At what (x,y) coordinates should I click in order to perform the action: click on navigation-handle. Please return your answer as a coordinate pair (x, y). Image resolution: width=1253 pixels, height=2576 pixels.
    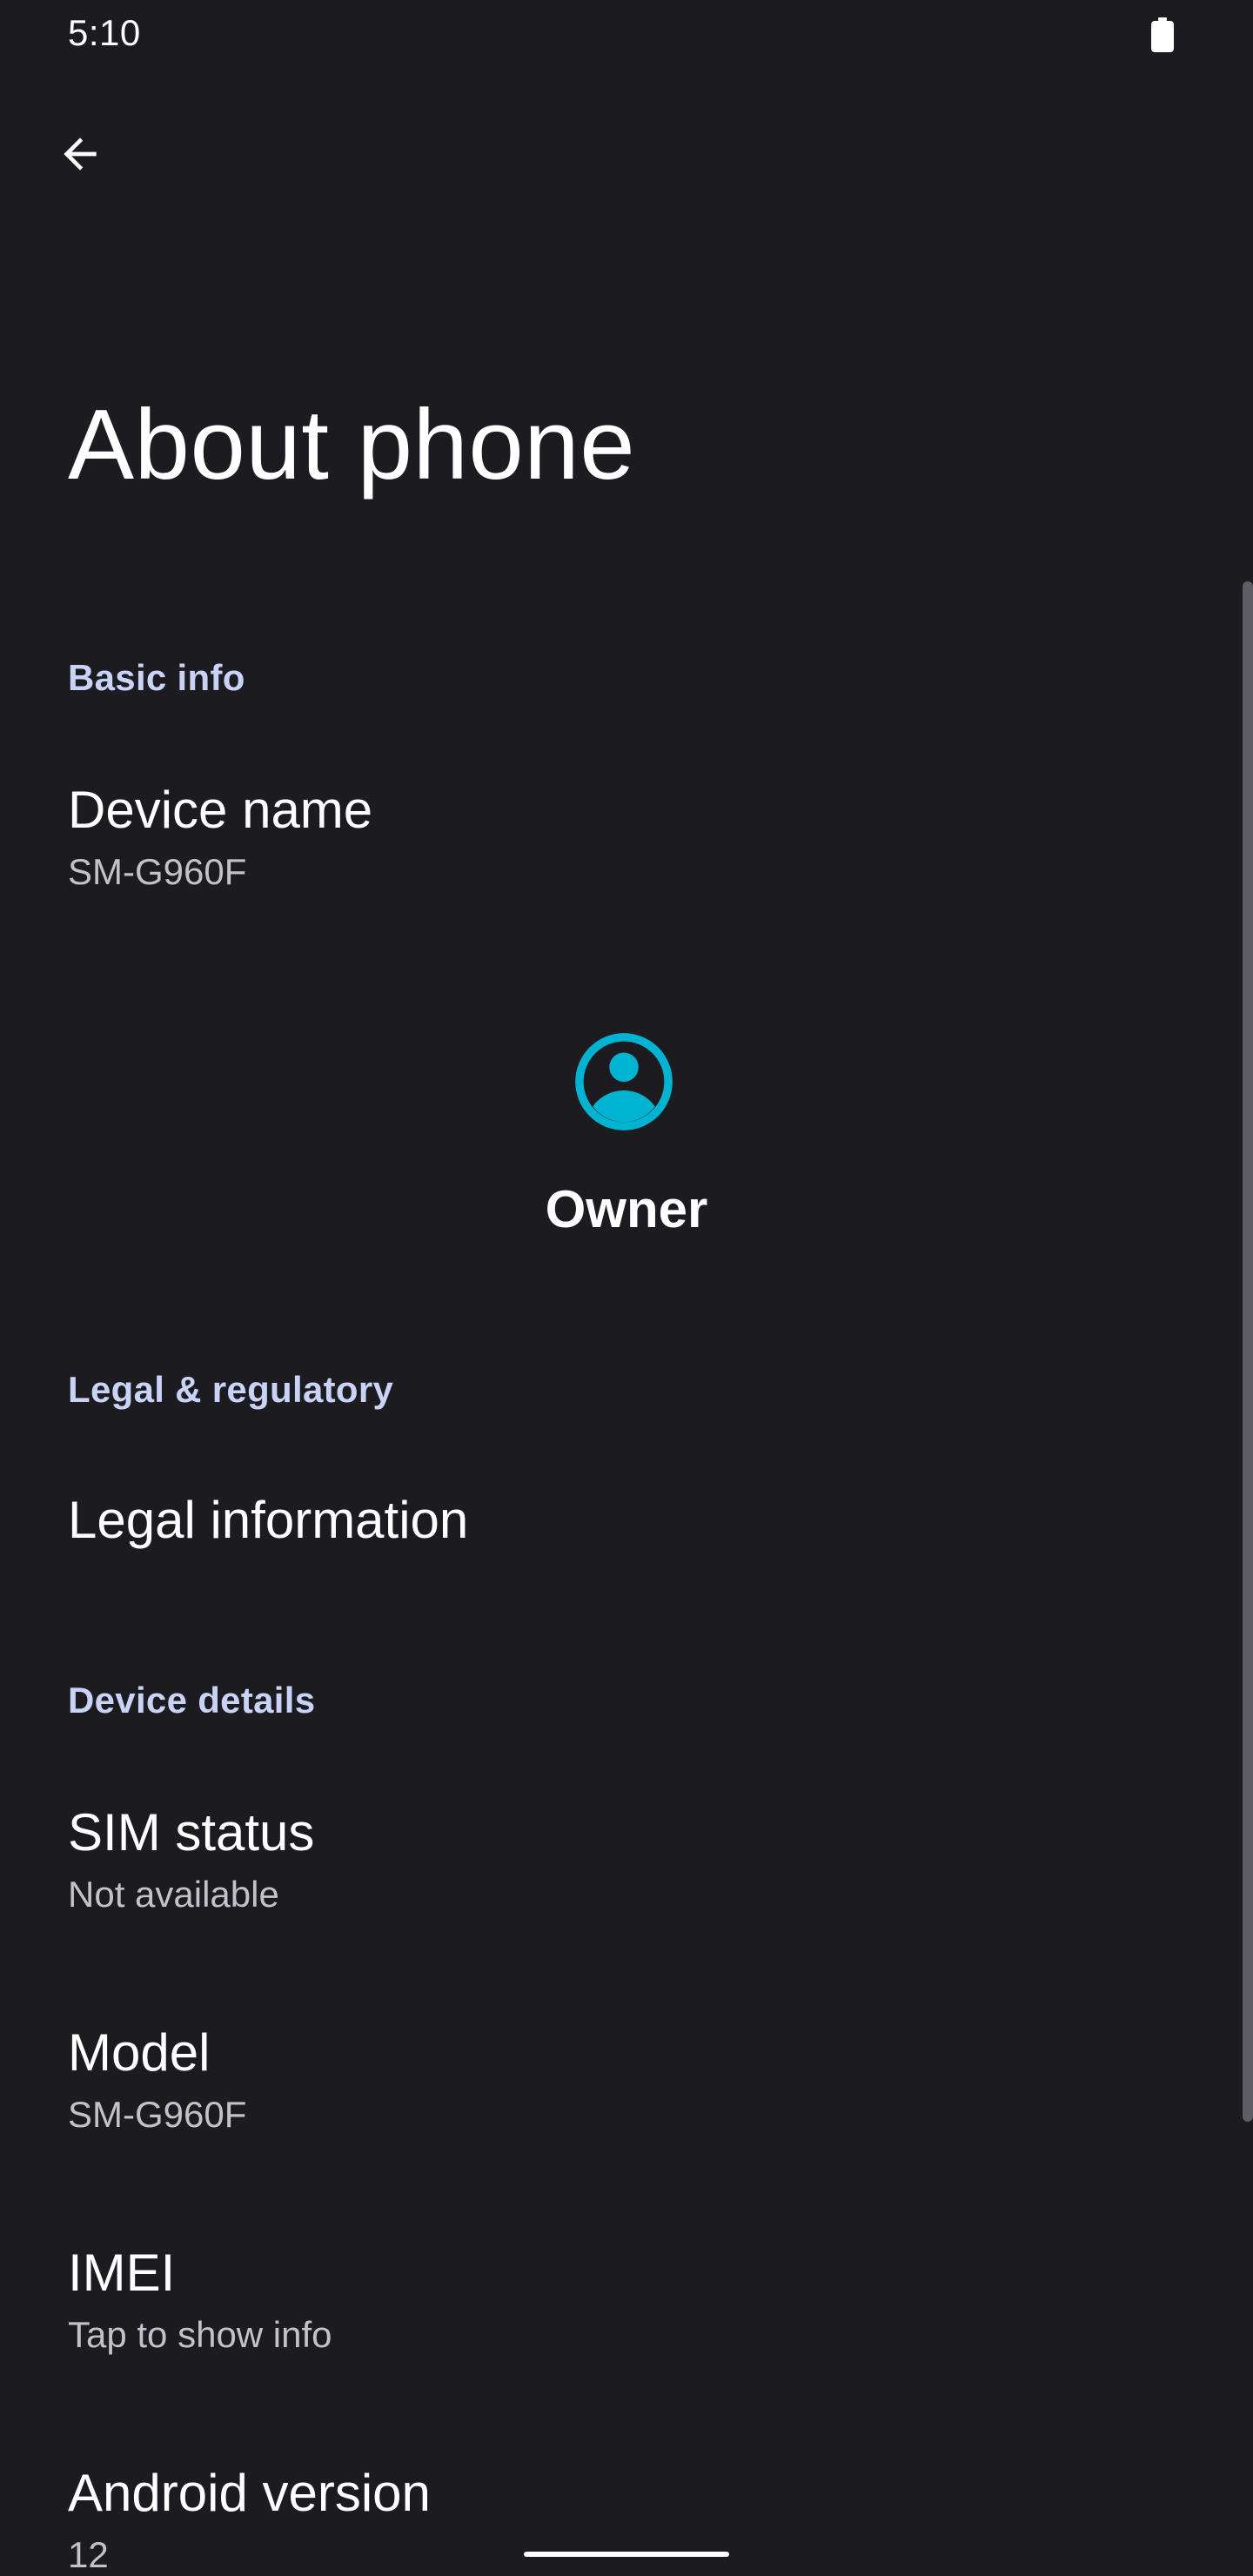
    Looking at the image, I should click on (626, 2554).